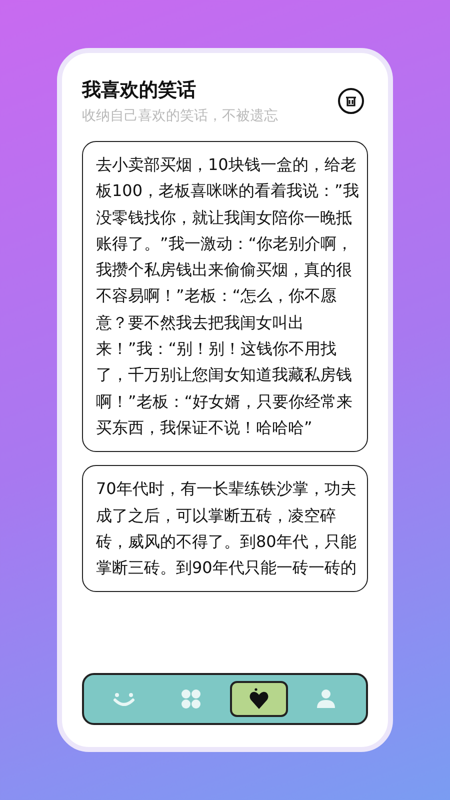  Describe the element at coordinates (123, 699) in the screenshot. I see `smile-icon` at that location.